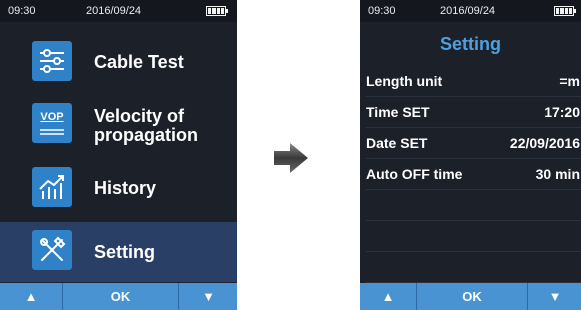 This screenshot has width=581, height=310. What do you see at coordinates (52, 250) in the screenshot?
I see `tools-icon` at bounding box center [52, 250].